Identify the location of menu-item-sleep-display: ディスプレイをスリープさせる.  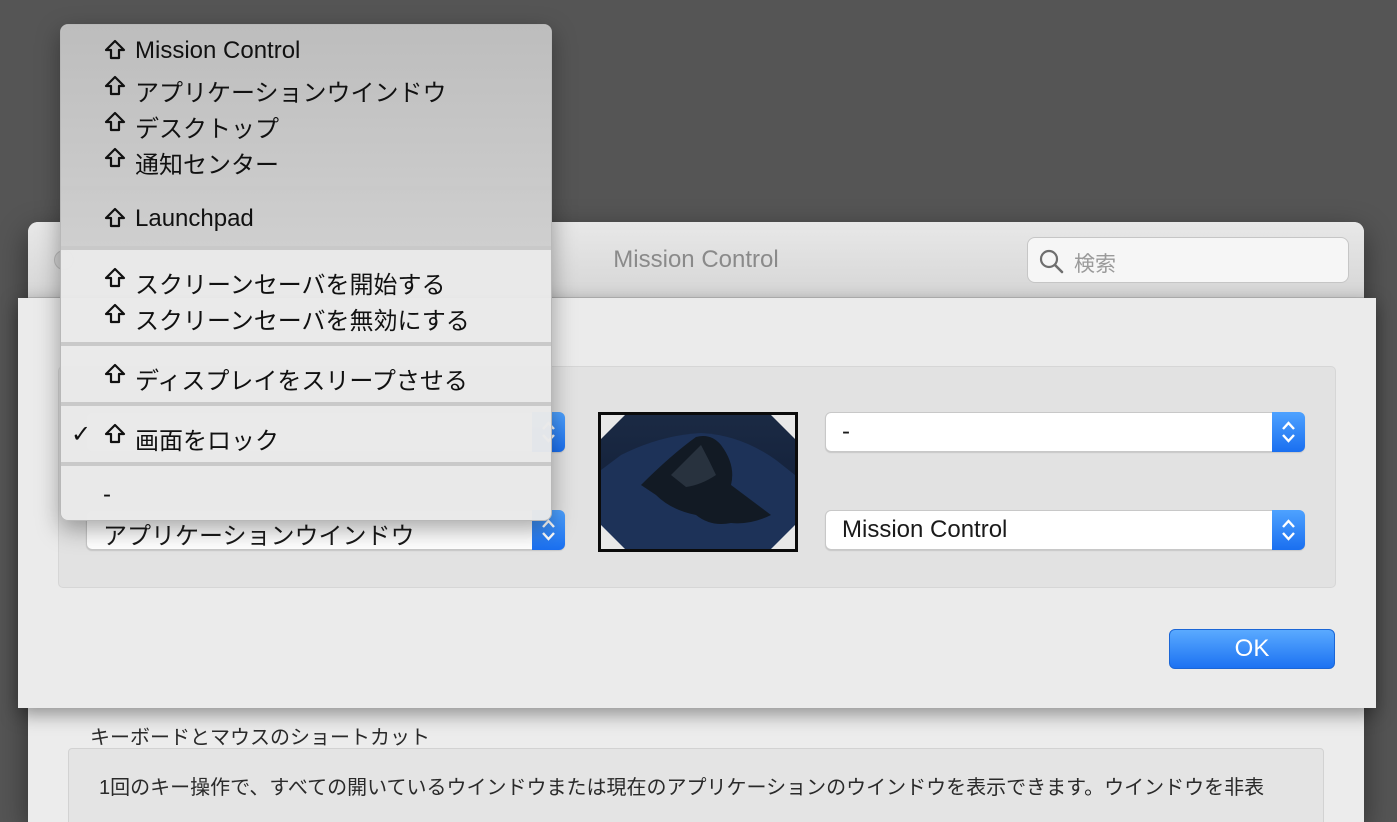
(306, 375).